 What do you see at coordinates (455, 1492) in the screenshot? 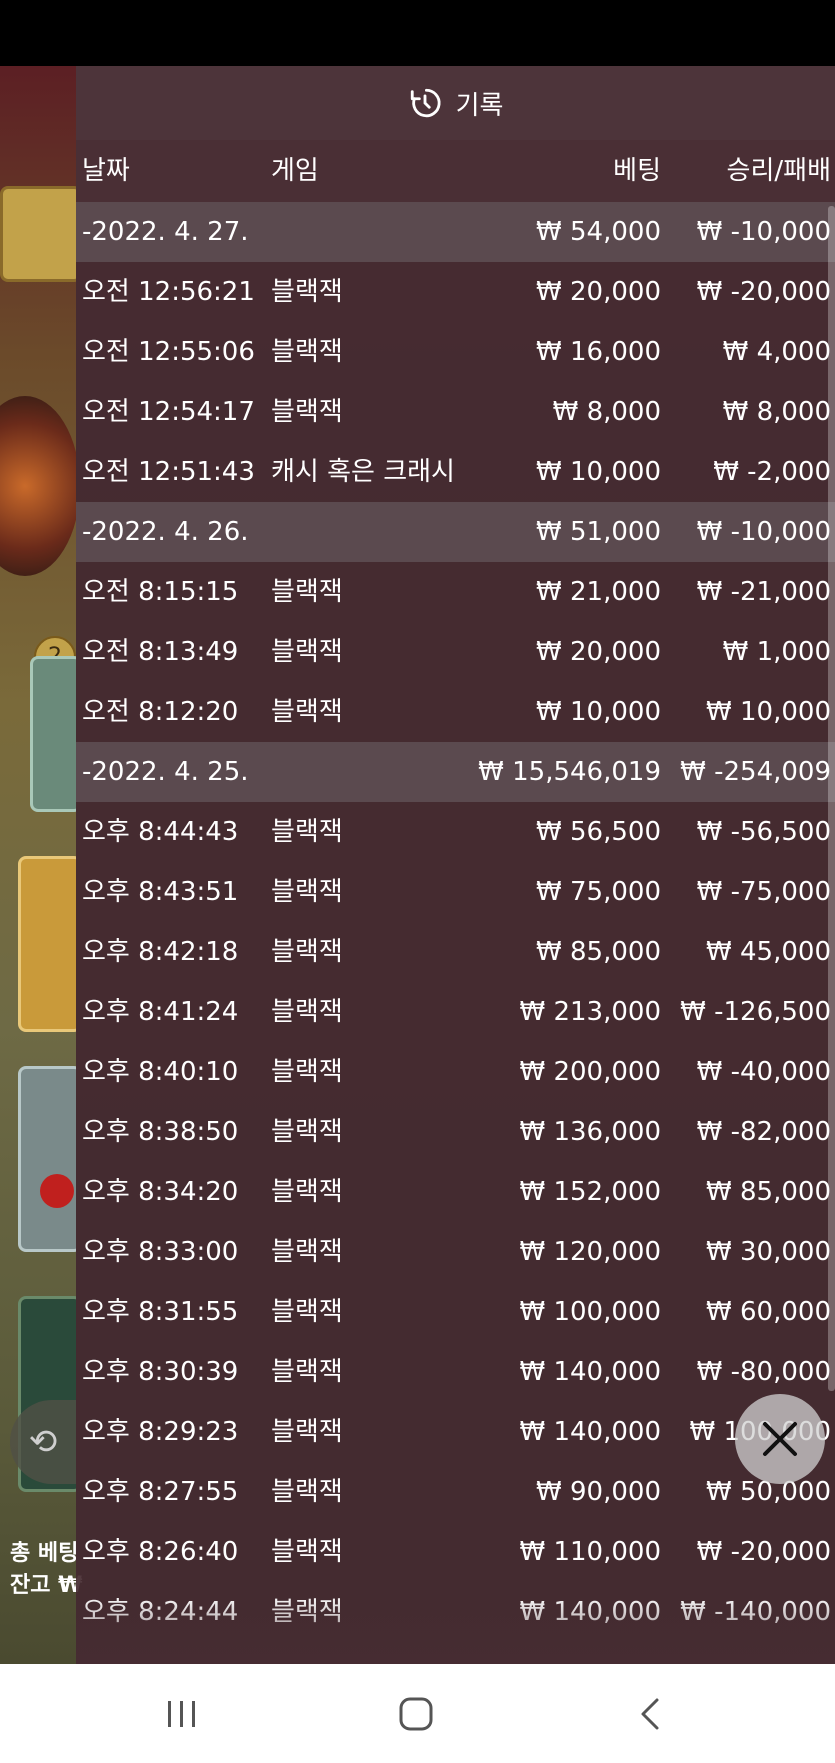
I see `history-row: 오후 8:27:55 블랙잭 ₩ 90,000 ₩ 50,000` at bounding box center [455, 1492].